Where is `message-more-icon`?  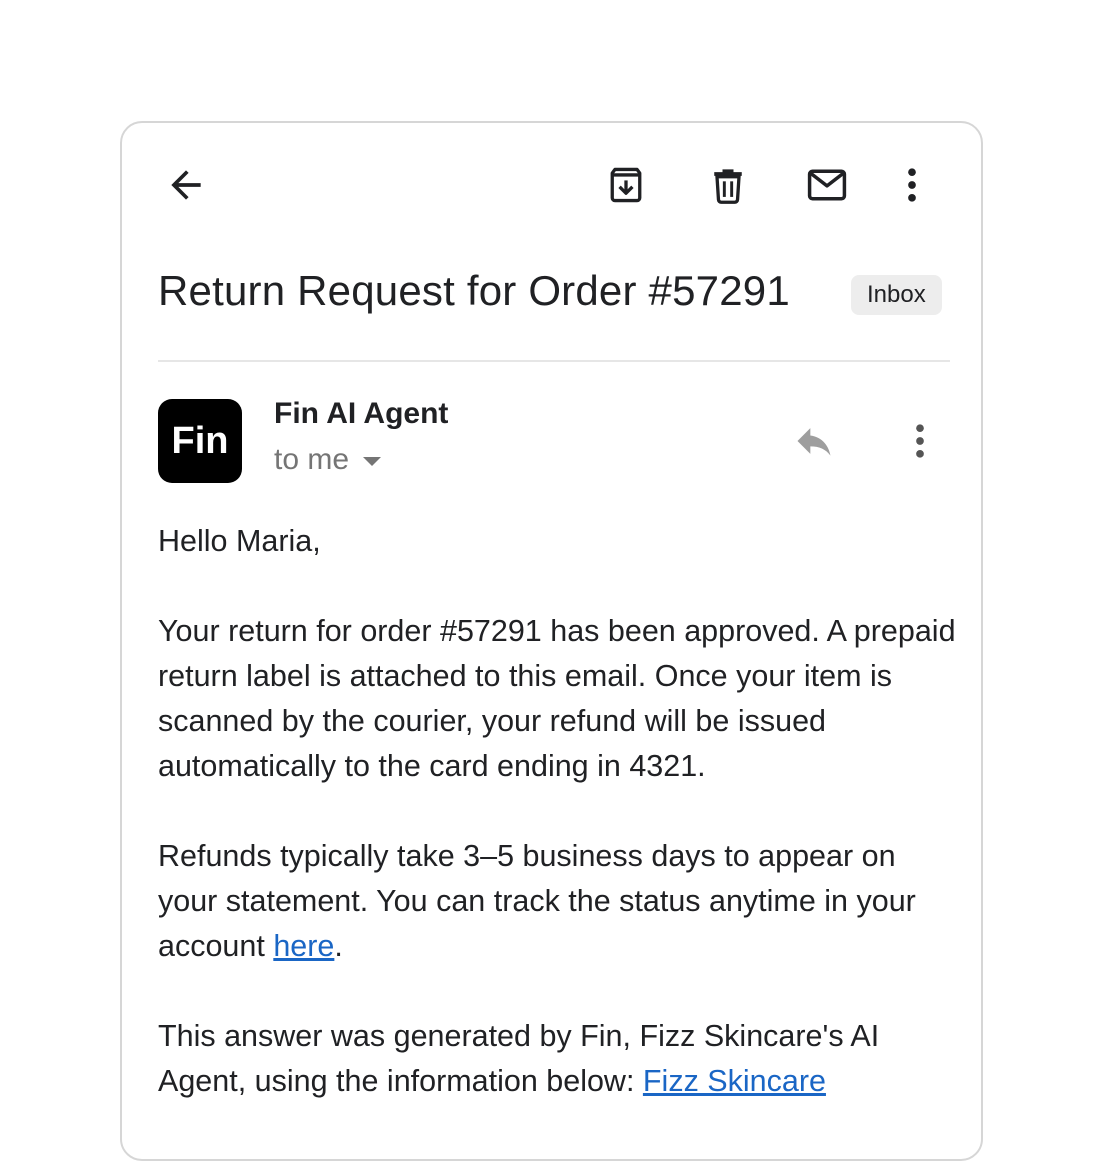
message-more-icon is located at coordinates (920, 441).